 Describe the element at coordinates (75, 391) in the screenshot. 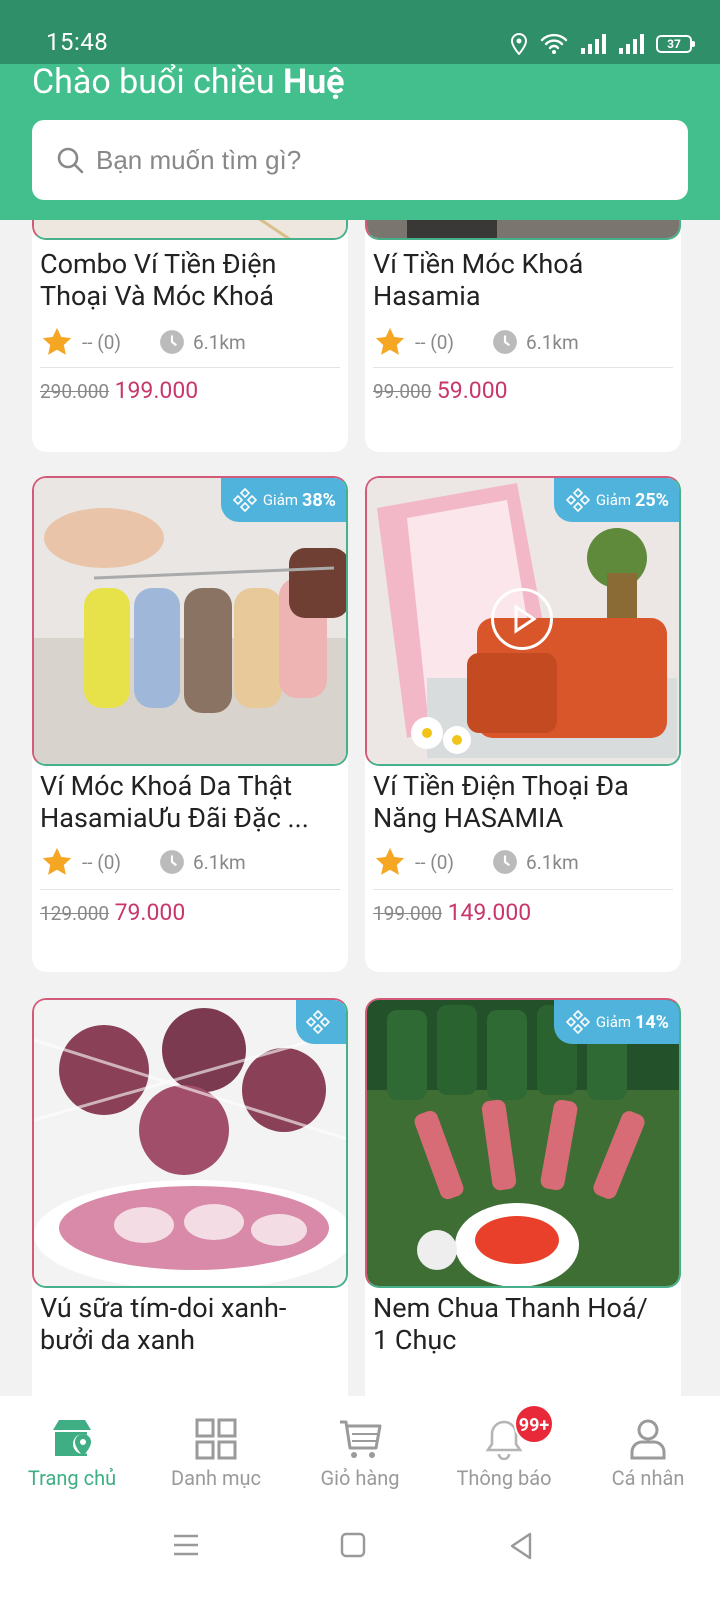

I see `old-price: 290.000` at that location.